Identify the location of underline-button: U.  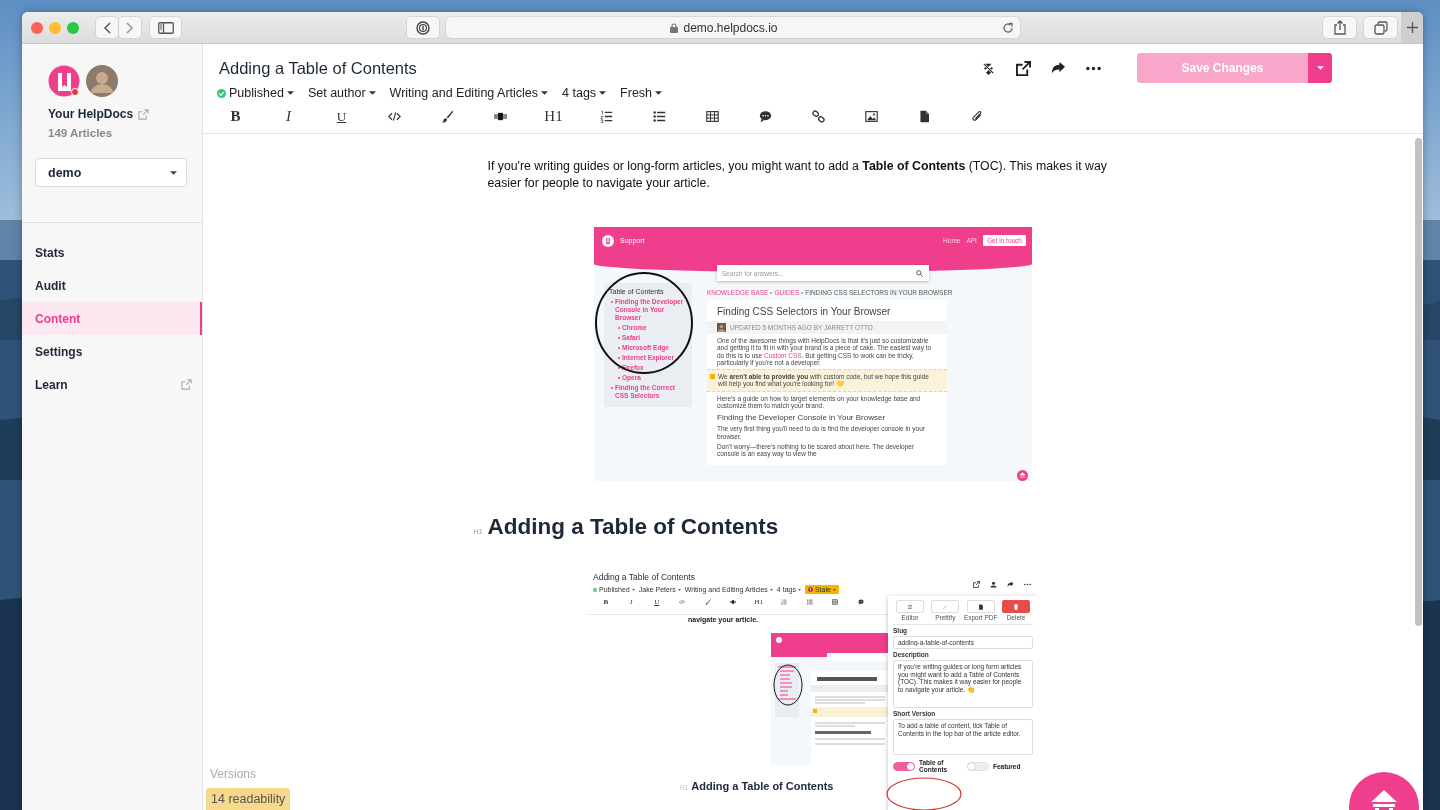
(341, 116).